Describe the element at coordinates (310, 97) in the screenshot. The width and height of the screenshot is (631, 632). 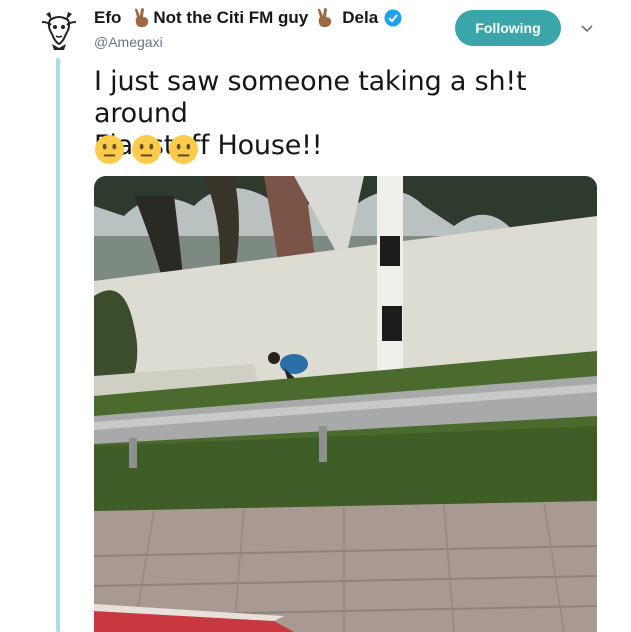
I see `tweet-text-line1: I just saw someone taking a sh!t around` at that location.